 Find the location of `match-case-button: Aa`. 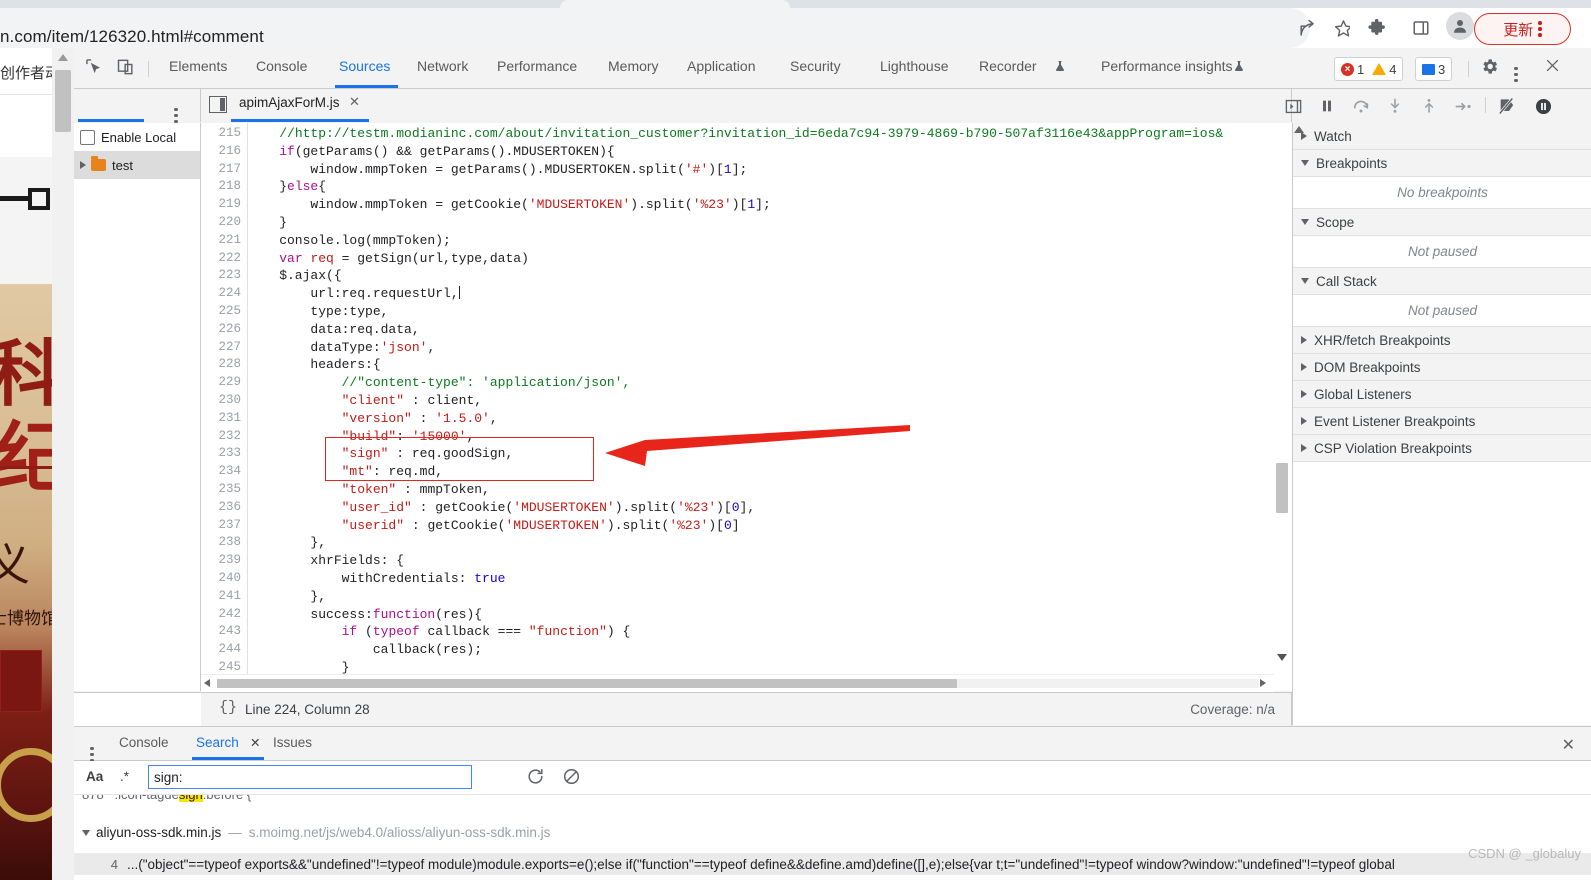

match-case-button: Aa is located at coordinates (94, 776).